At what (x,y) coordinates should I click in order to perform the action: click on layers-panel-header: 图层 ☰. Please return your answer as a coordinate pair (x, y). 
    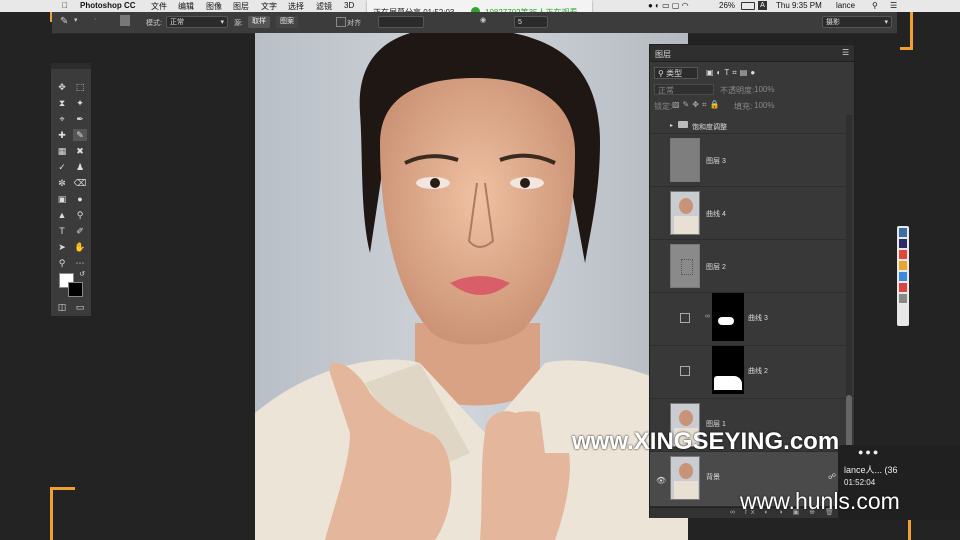
    Looking at the image, I should click on (752, 53).